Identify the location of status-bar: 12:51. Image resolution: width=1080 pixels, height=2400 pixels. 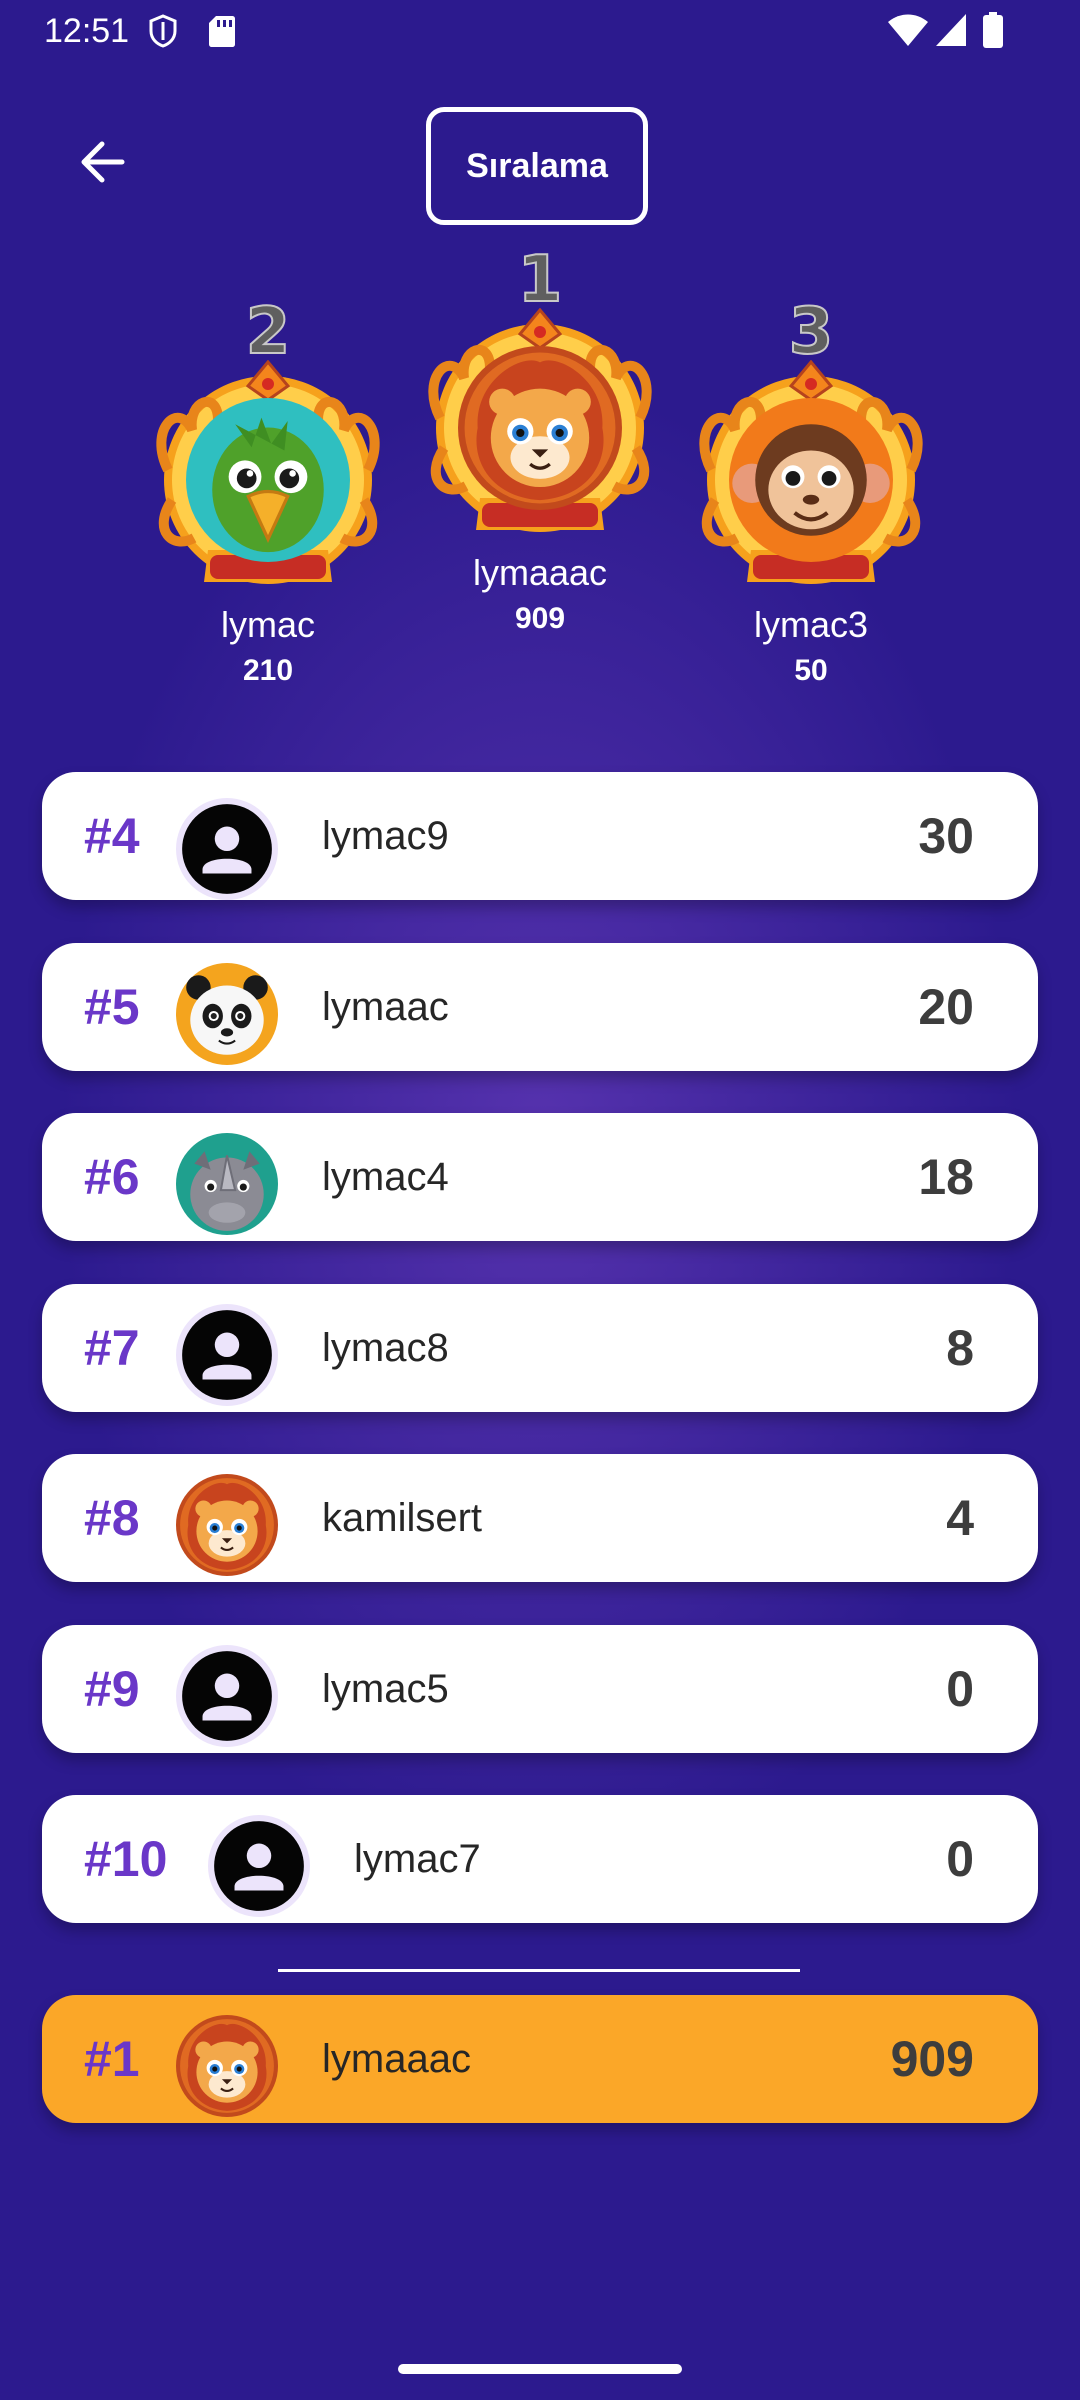
(540, 31).